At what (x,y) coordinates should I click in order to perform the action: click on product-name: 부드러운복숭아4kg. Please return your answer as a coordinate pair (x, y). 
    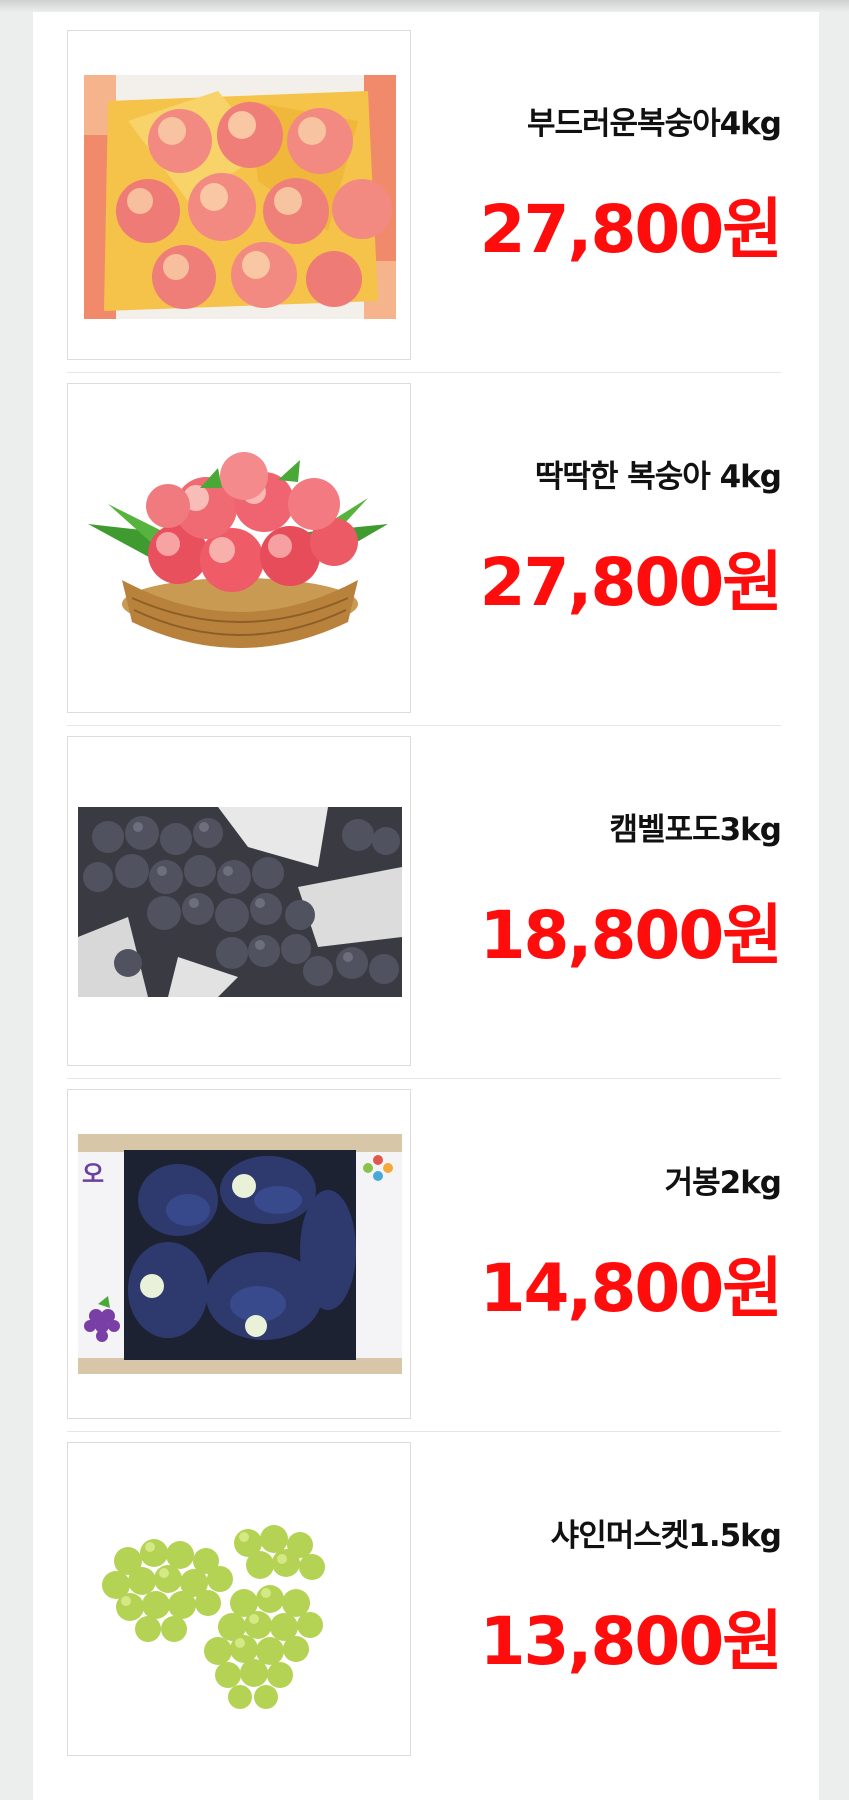
    Looking at the image, I should click on (654, 124).